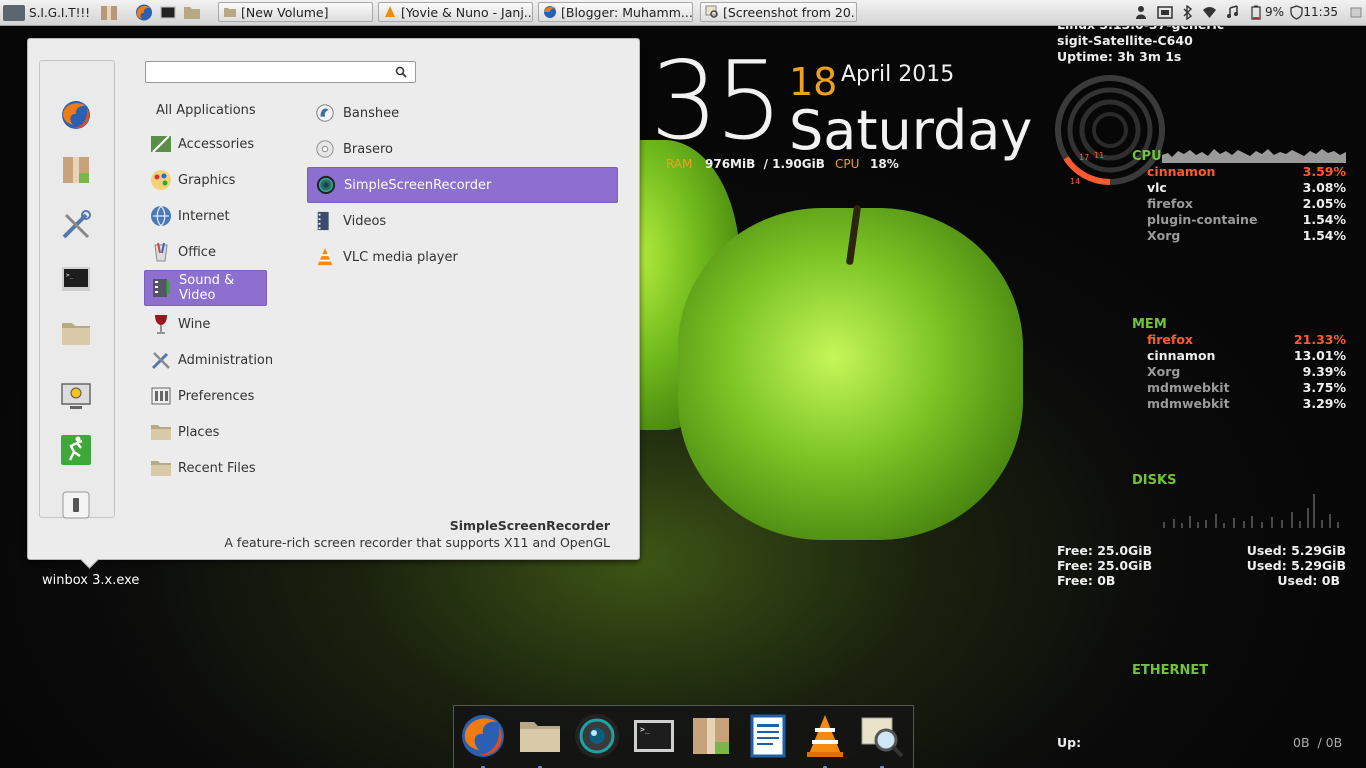 The height and width of the screenshot is (768, 1366). I want to click on panel-launcher-folder-icon, so click(192, 12).